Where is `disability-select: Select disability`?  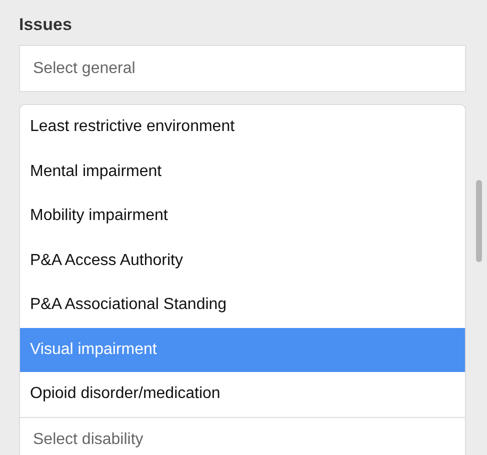 disability-select: Select disability is located at coordinates (242, 435).